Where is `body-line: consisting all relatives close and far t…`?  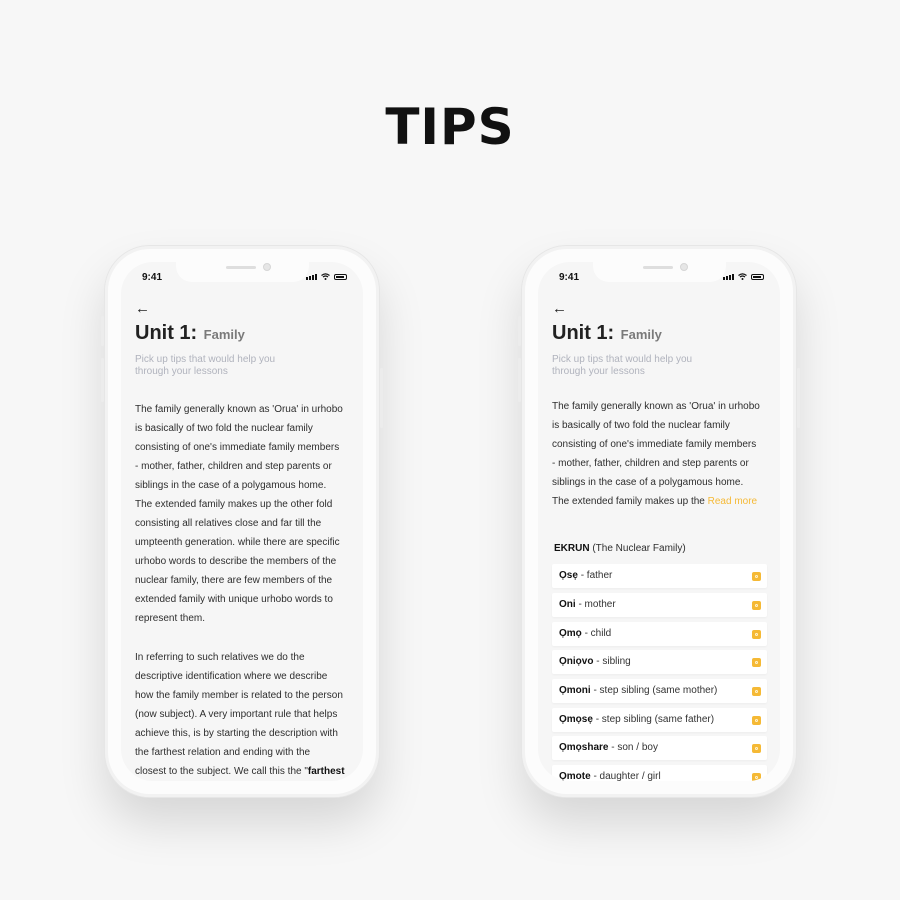 body-line: consisting all relatives close and far t… is located at coordinates (228, 523).